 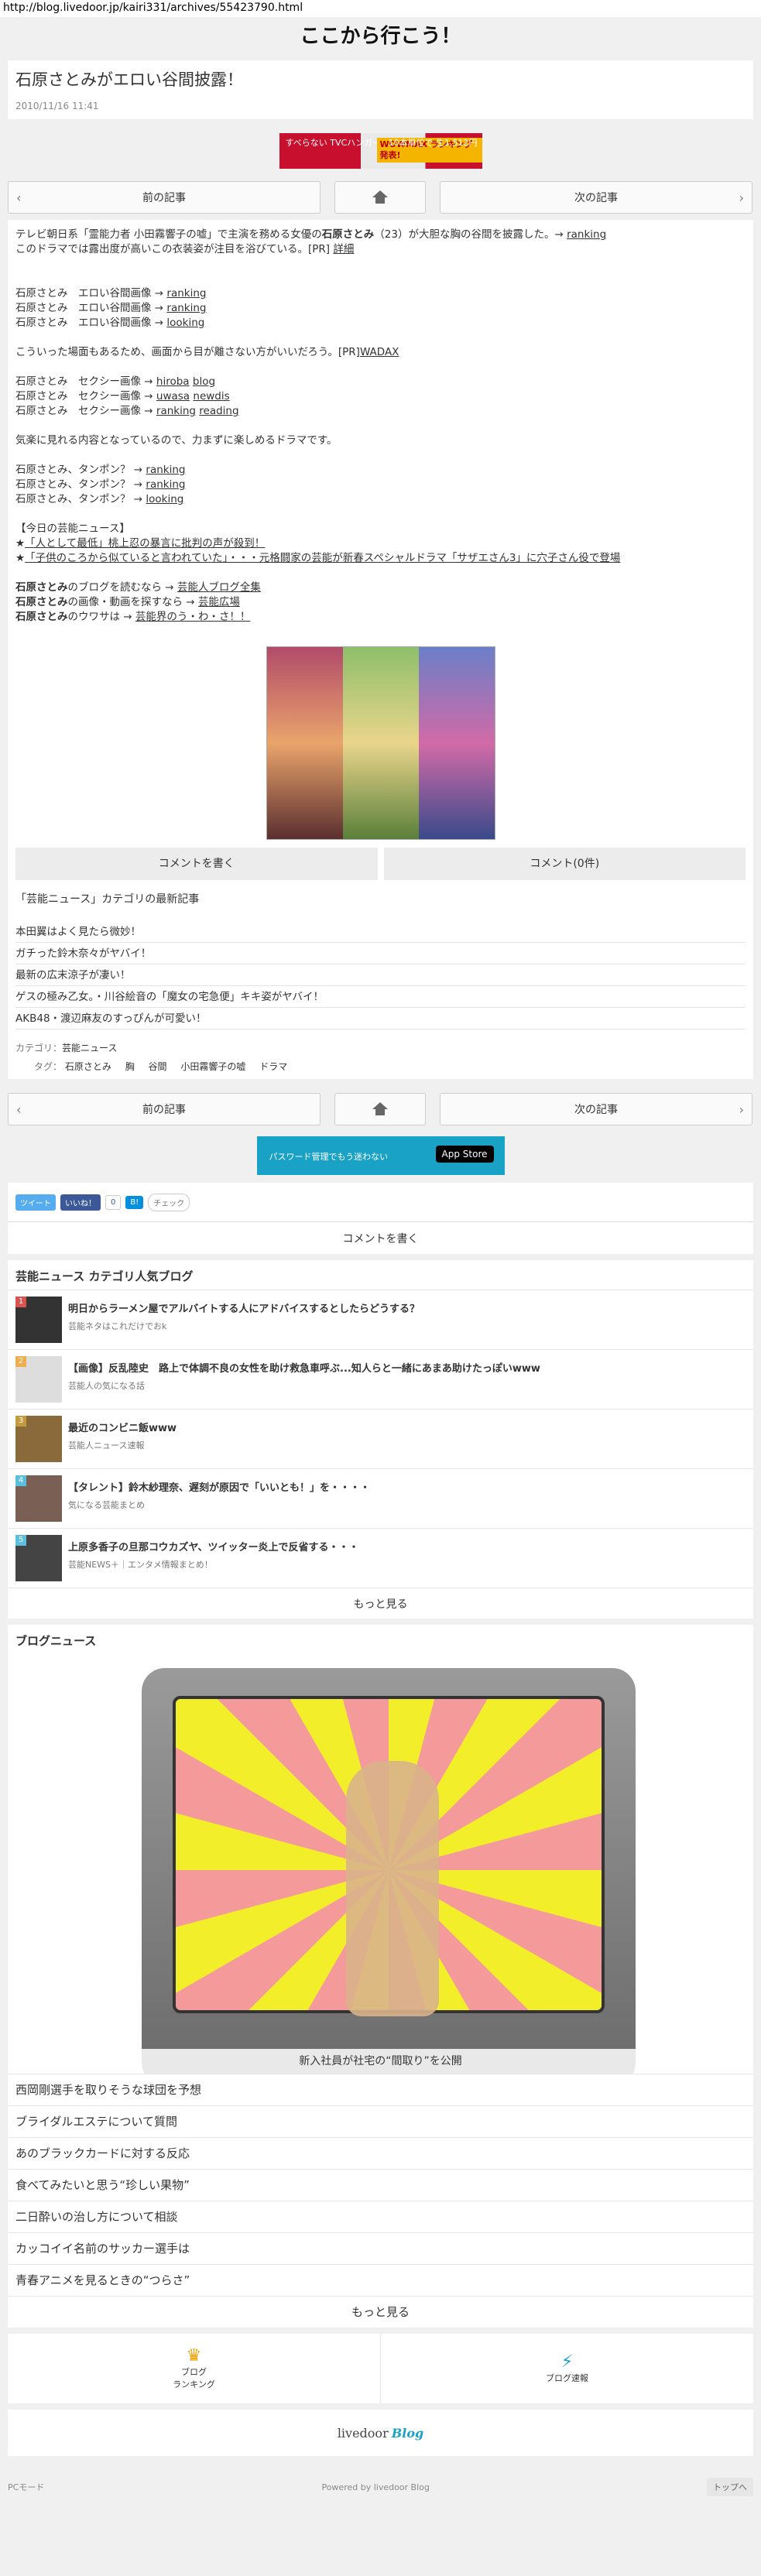 I want to click on tag-link: 小田霧響子の嘘, so click(x=213, y=1066).